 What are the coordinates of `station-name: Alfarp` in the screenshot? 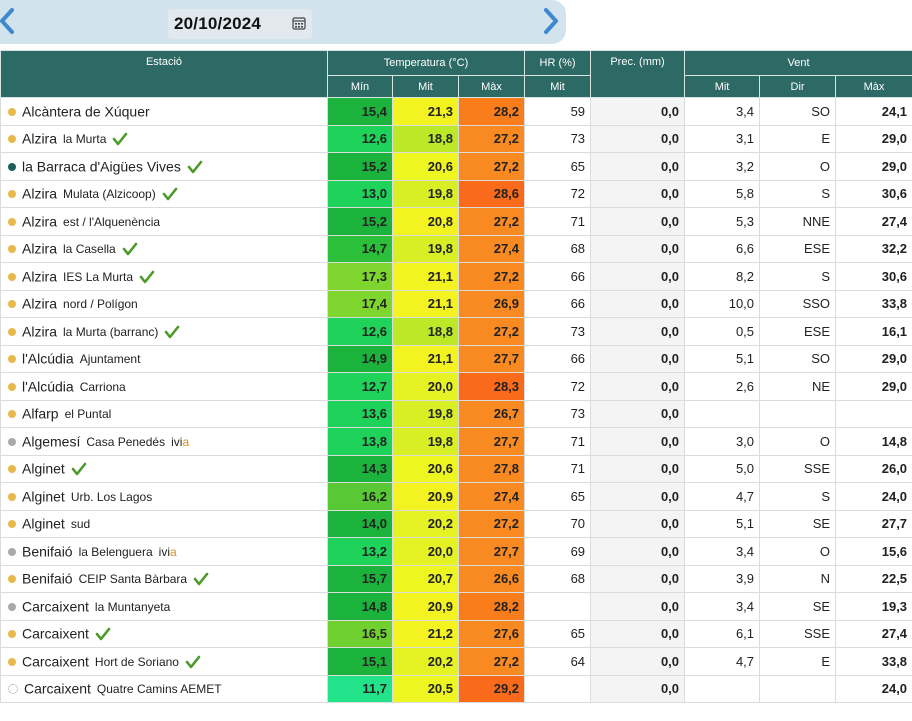 It's located at (40, 414).